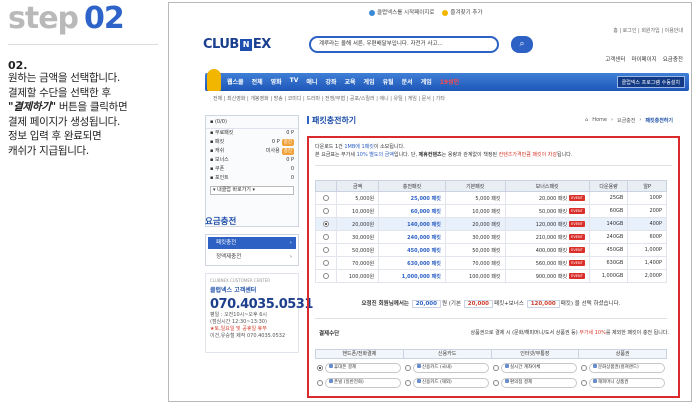  What do you see at coordinates (462, 12) in the screenshot?
I see `add-favorite-link: 즐겨찾기 추가` at bounding box center [462, 12].